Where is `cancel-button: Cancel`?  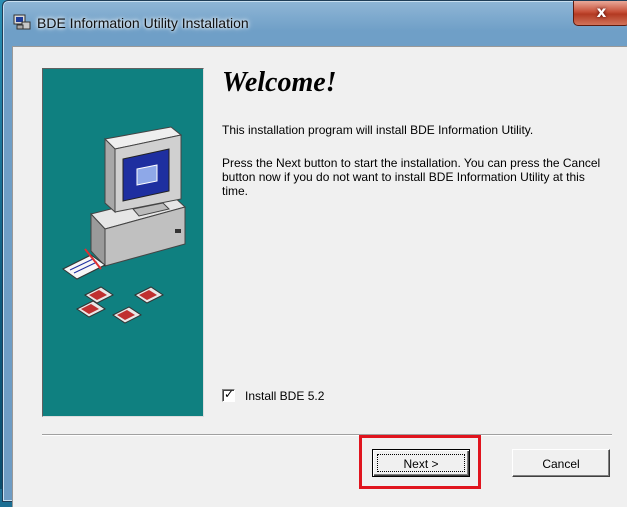
cancel-button: Cancel is located at coordinates (561, 463).